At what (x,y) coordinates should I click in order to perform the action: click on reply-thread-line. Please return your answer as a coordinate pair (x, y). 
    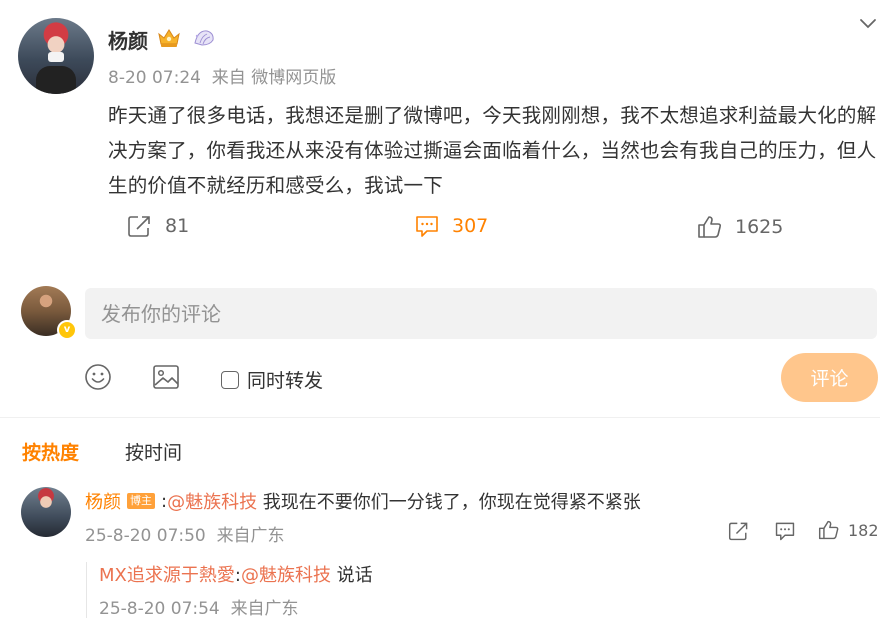
    Looking at the image, I should click on (86, 590).